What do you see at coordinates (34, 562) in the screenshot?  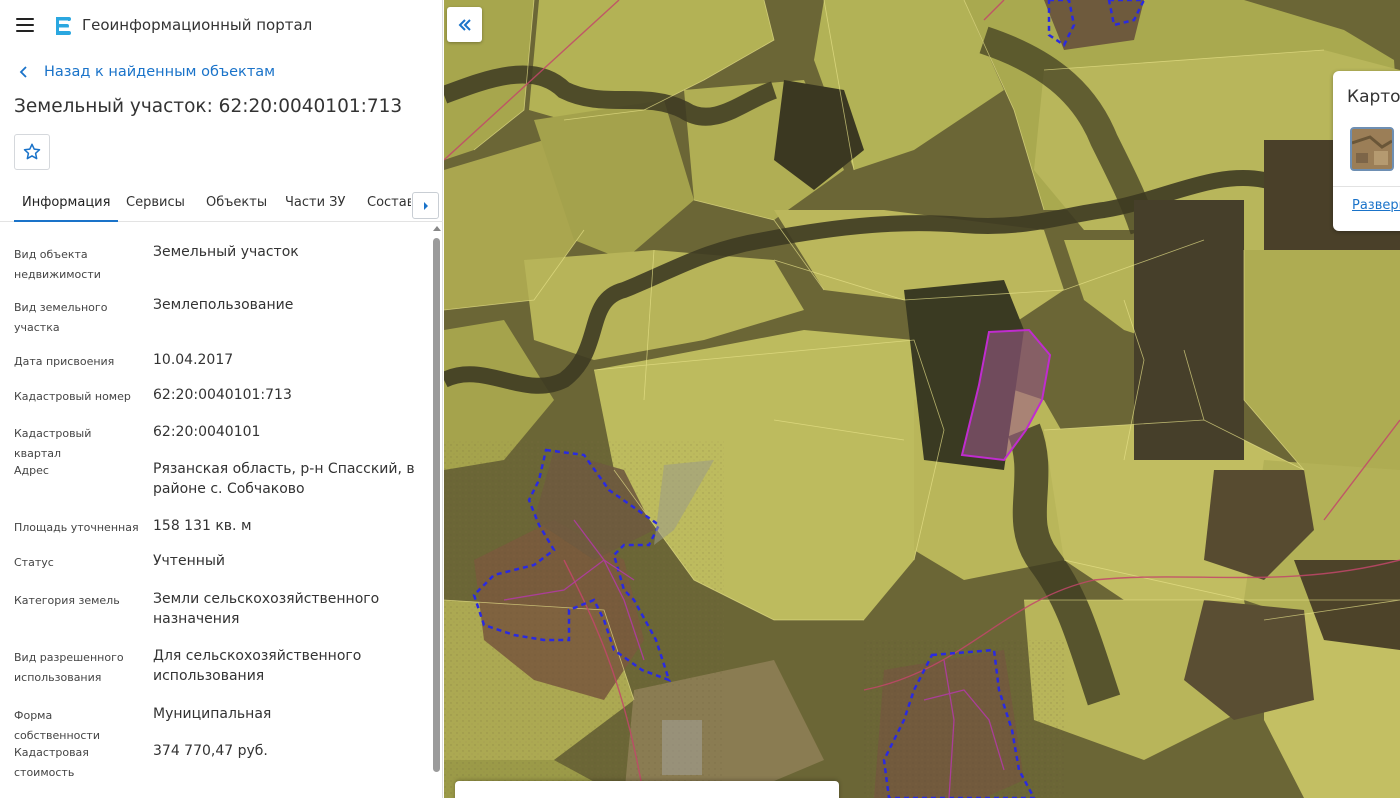 I see `info-label: Статус` at bounding box center [34, 562].